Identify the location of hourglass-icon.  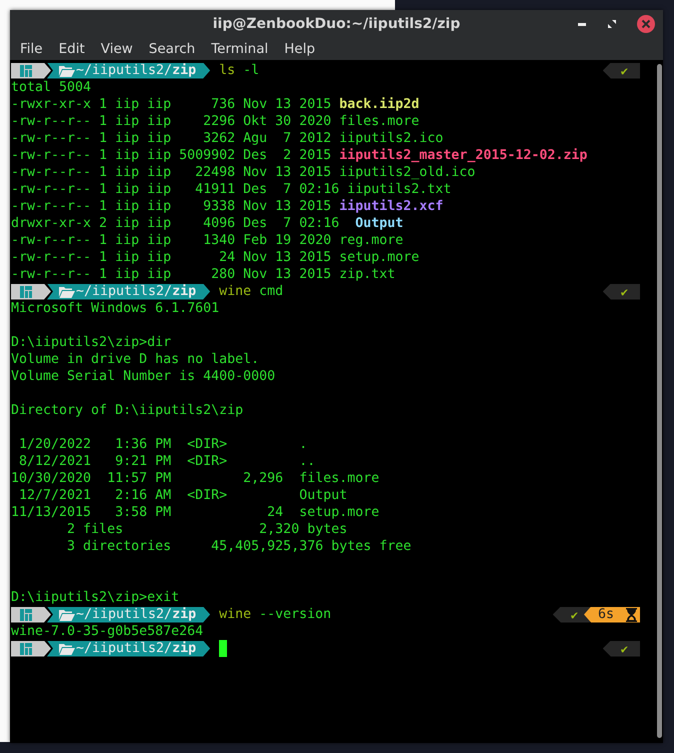
(631, 615).